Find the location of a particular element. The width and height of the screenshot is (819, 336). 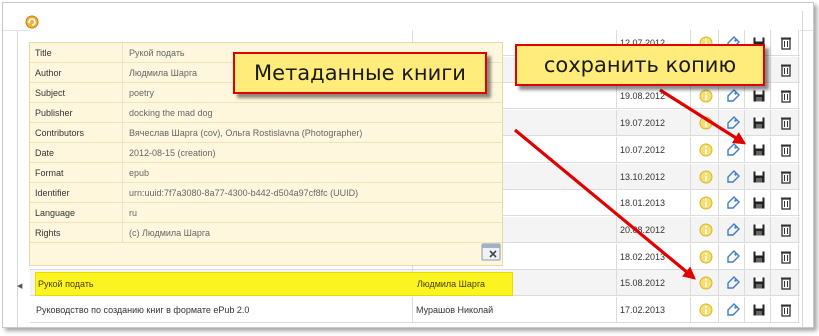

selected-book-title: Рукой подать is located at coordinates (66, 284).